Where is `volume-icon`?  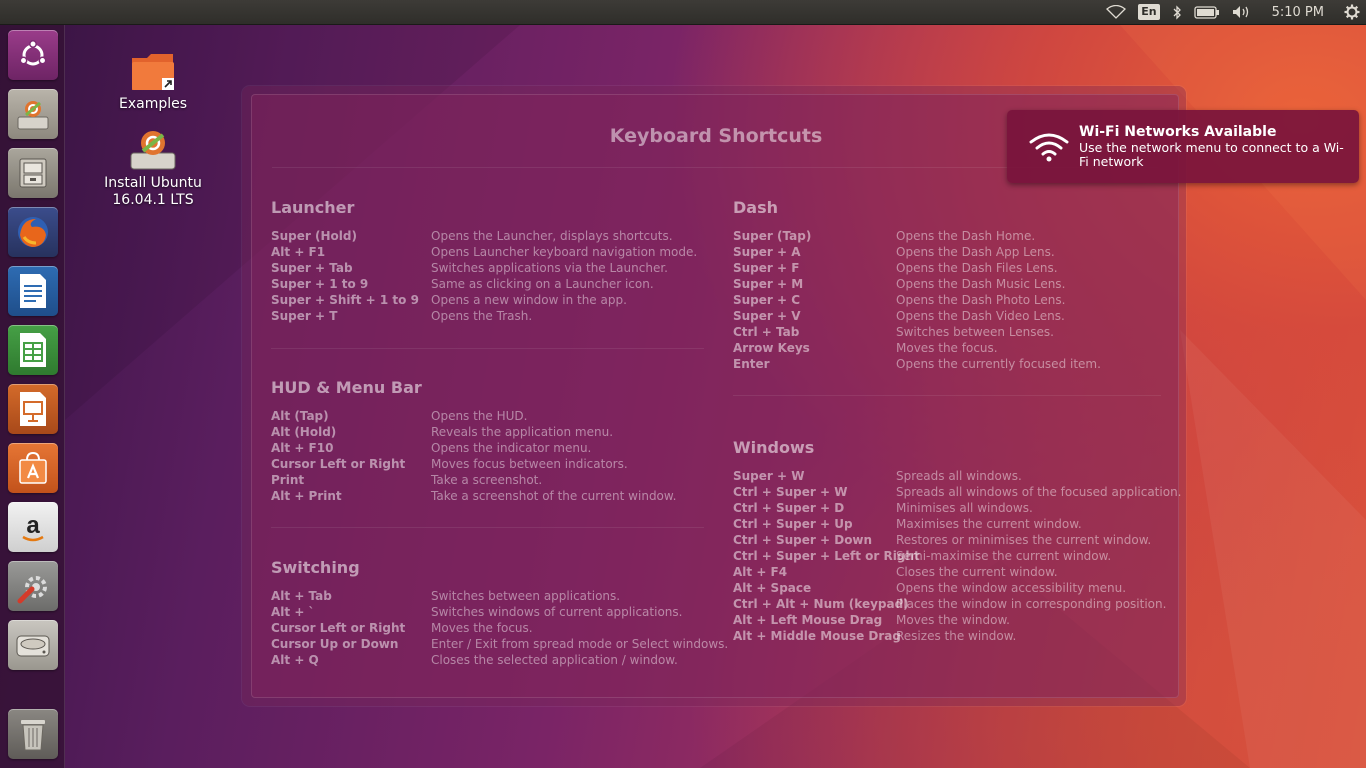 volume-icon is located at coordinates (1240, 12).